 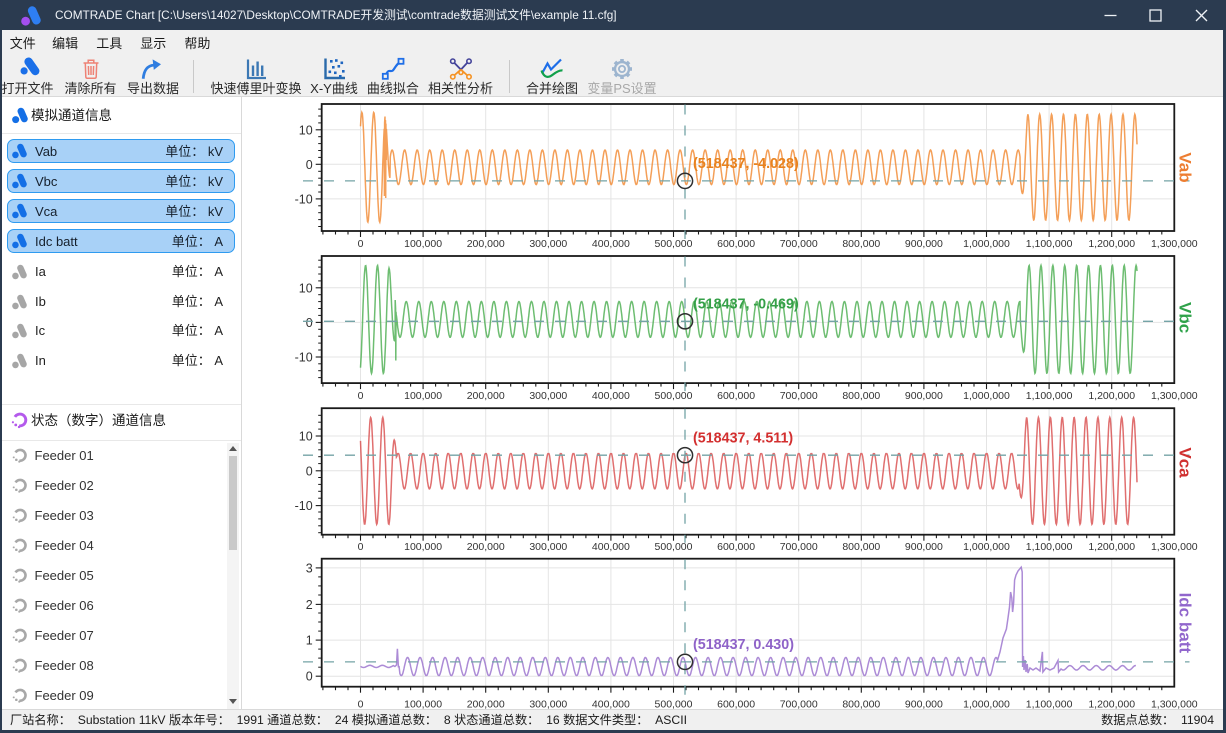 What do you see at coordinates (1185, 317) in the screenshot?
I see `svg-text: Vbc` at bounding box center [1185, 317].